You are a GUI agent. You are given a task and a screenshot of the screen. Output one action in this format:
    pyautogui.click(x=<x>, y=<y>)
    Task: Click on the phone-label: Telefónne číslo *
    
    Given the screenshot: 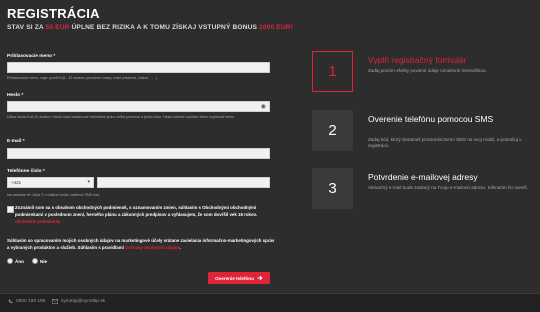 What is the action you would take?
    pyautogui.click(x=26, y=171)
    